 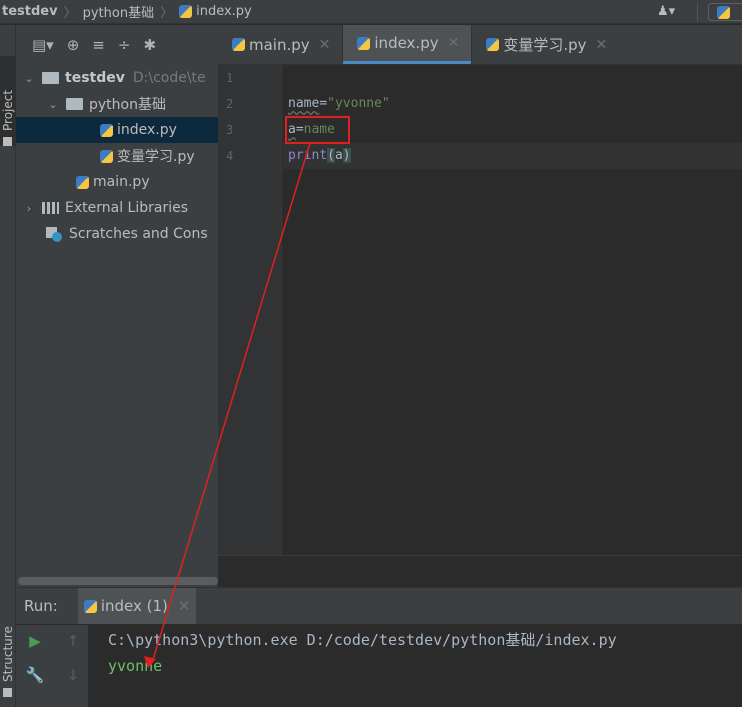 I want to click on breadcrumb-folder: python基础, so click(x=118, y=11).